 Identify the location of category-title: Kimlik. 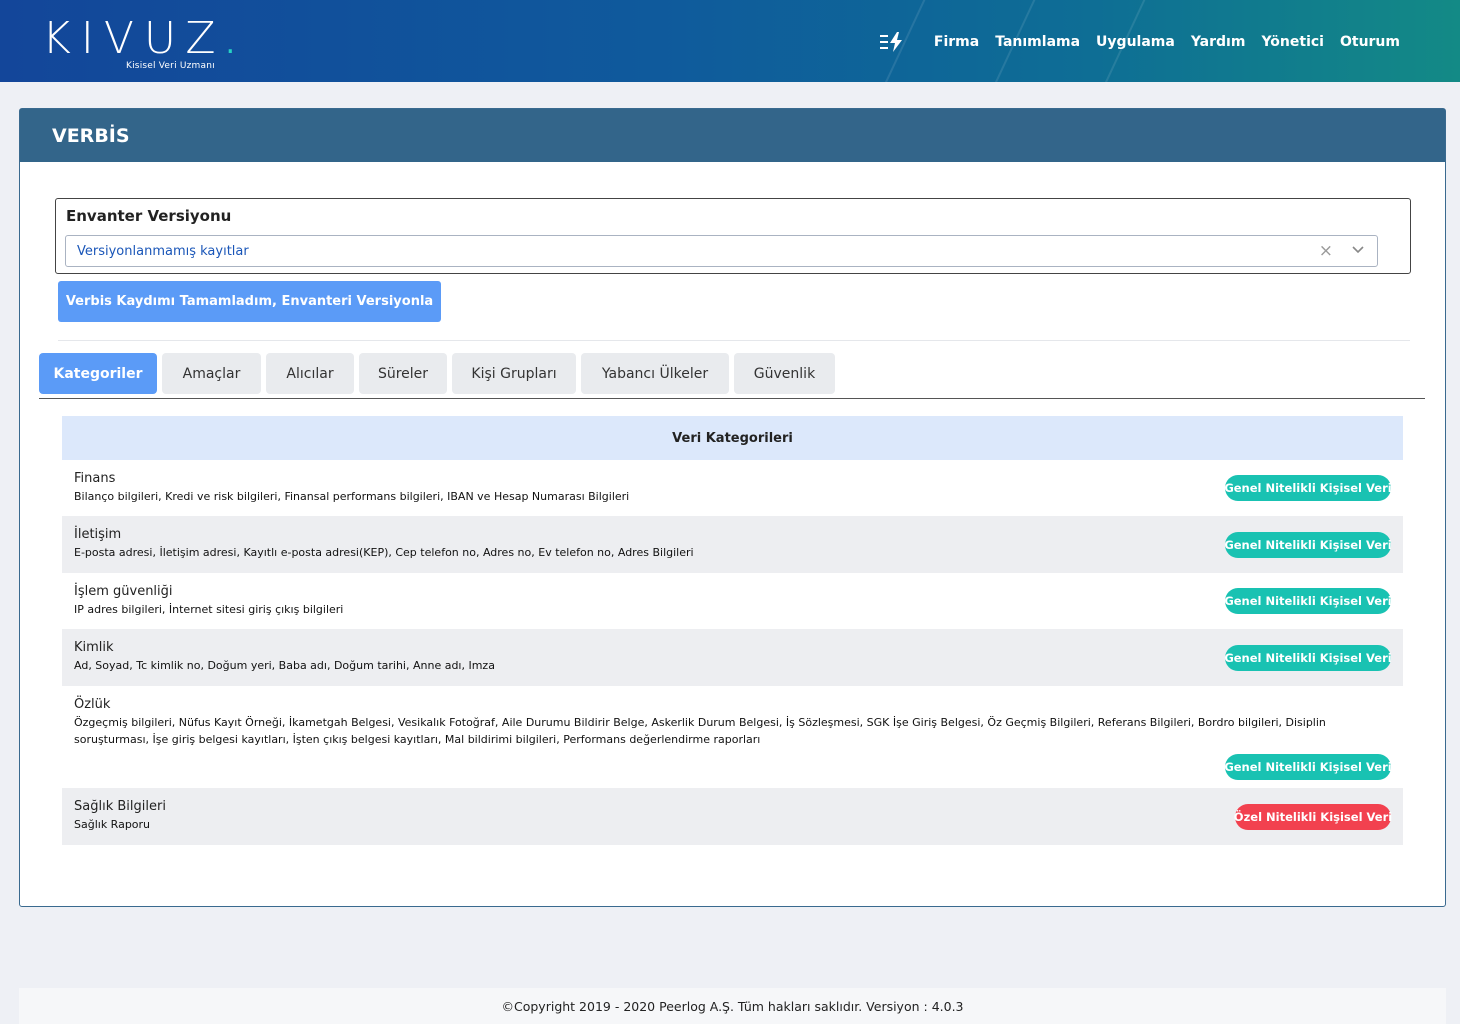
(94, 647).